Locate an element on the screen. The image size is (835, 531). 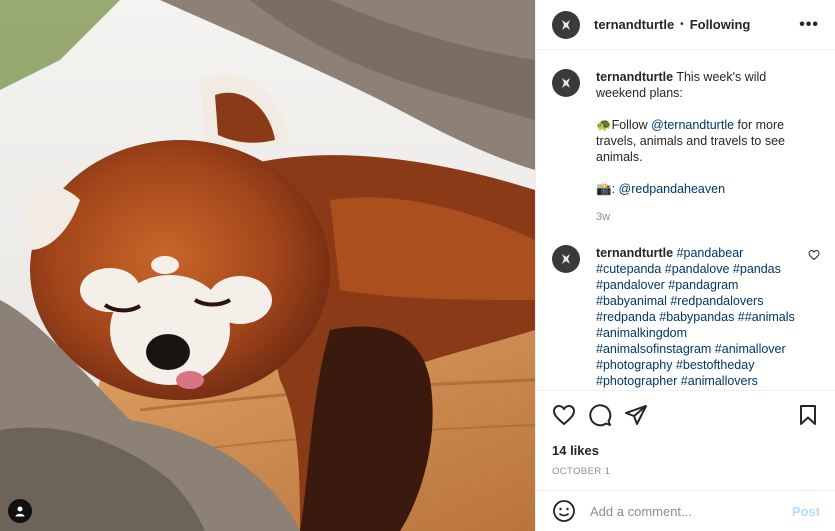
credit-link: @redpandaheaven is located at coordinates (672, 189).